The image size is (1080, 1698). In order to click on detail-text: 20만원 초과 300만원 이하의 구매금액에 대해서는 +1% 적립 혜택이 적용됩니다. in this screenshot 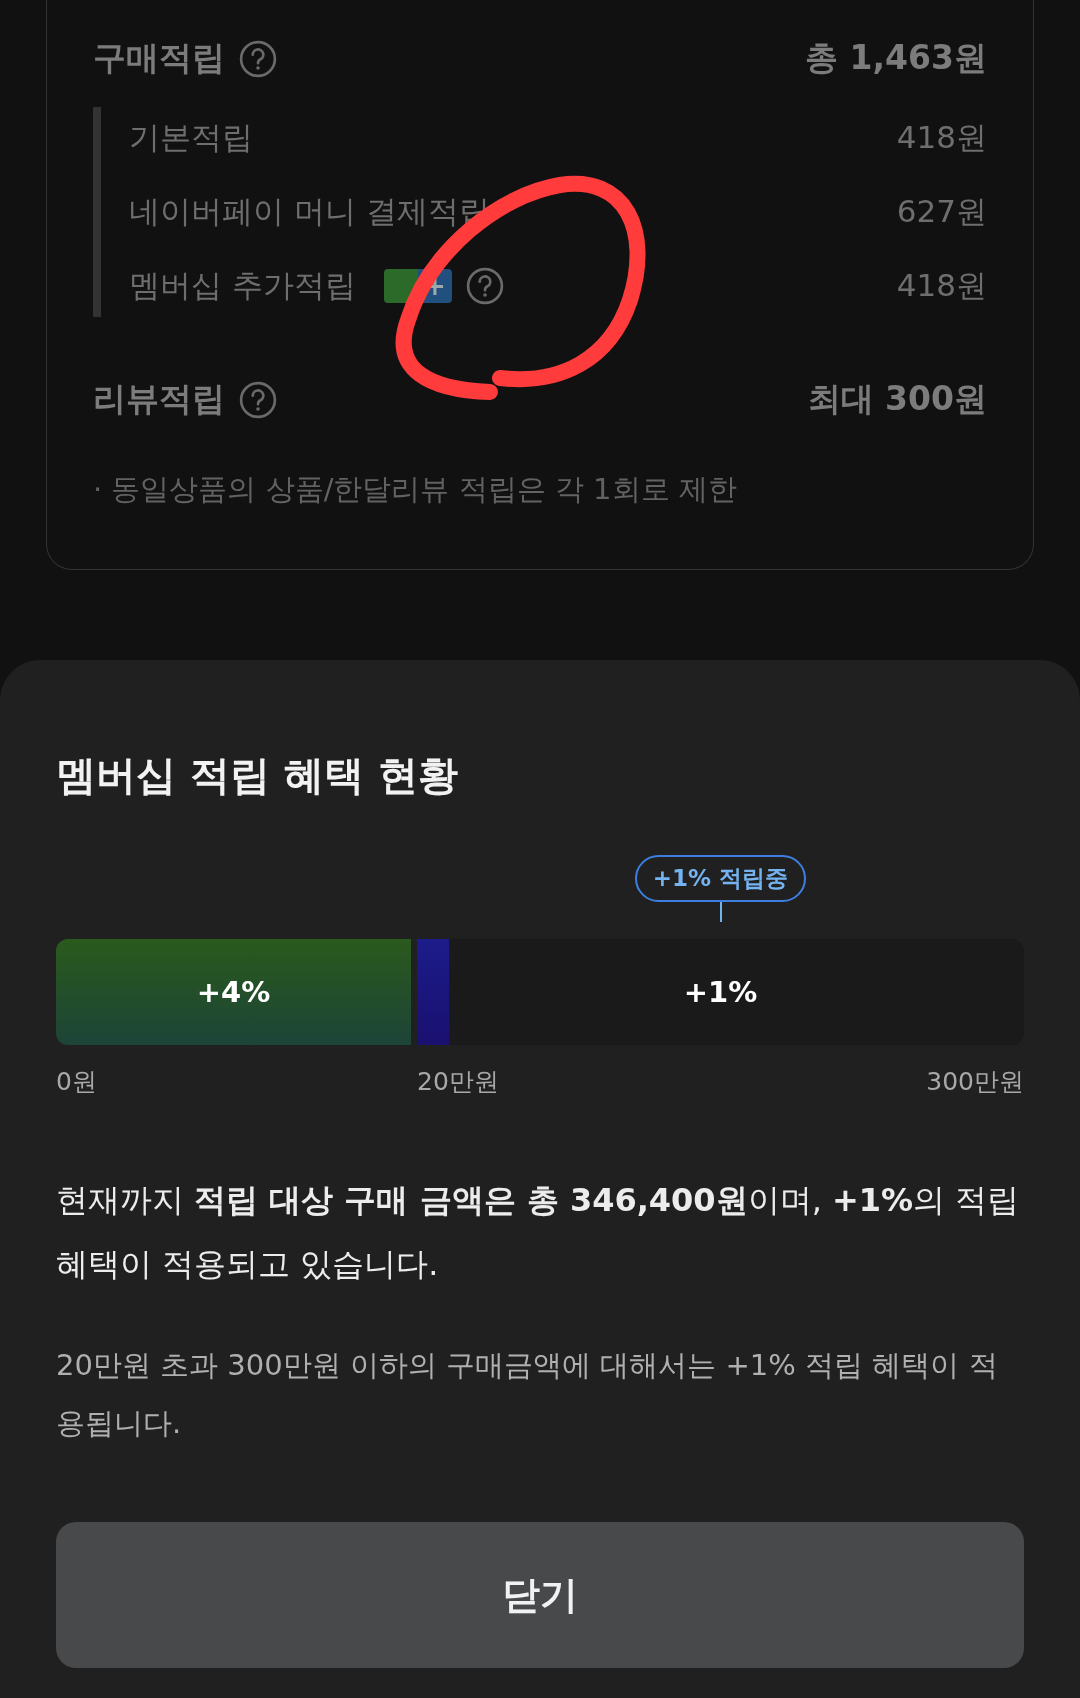, I will do `click(527, 1394)`.